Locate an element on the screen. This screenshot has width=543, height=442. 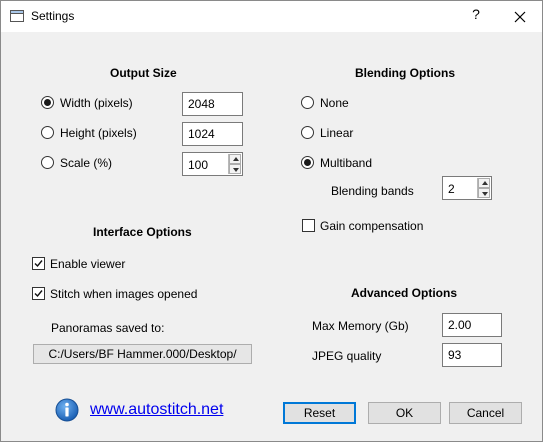
title-bar: Settings ? is located at coordinates (271, 16).